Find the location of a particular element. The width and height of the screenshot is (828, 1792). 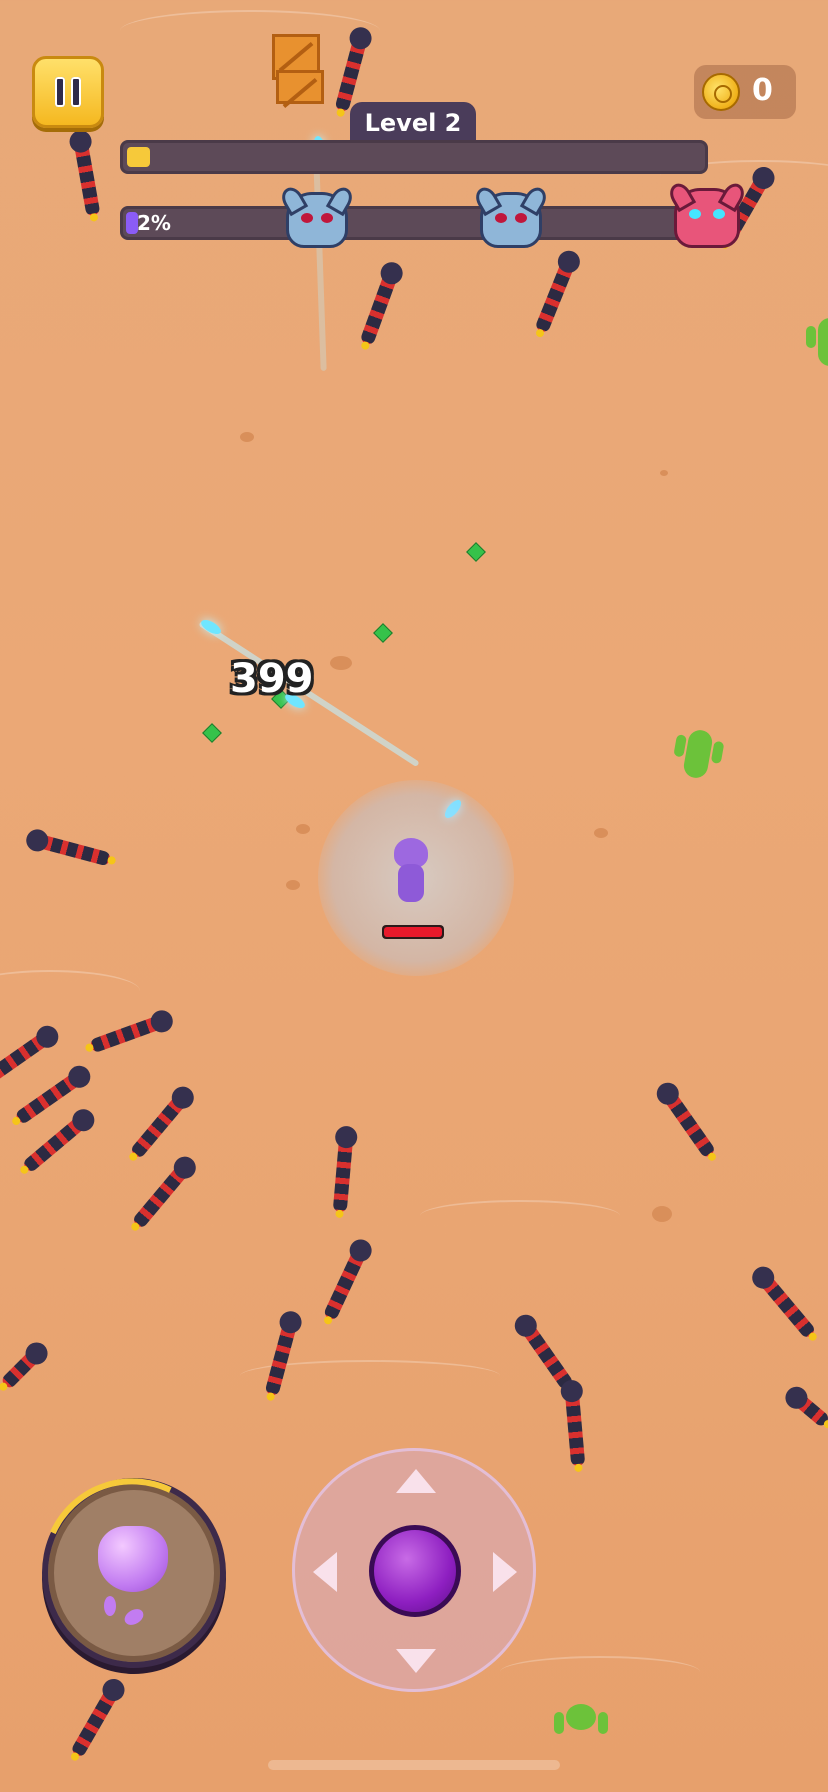

arrow-down-icon is located at coordinates (416, 1661).